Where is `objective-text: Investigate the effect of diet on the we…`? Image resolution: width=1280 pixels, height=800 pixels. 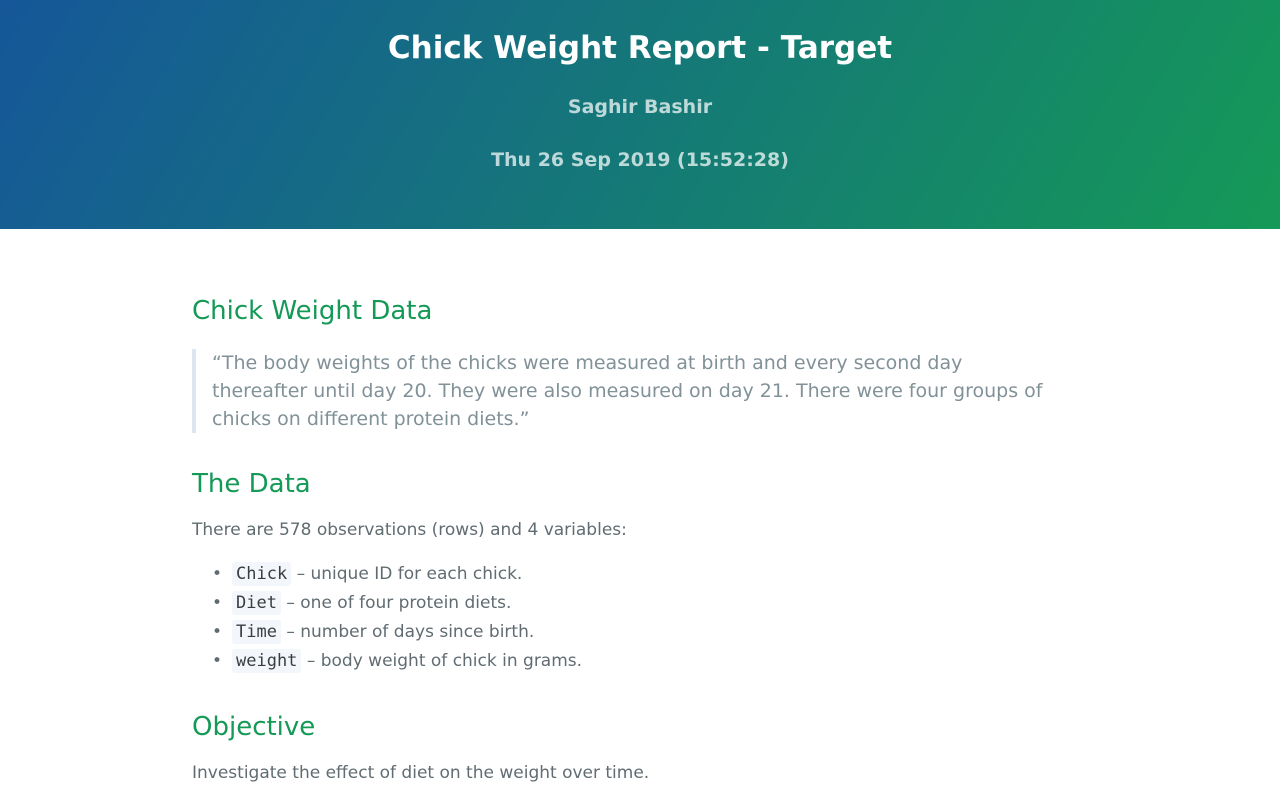 objective-text: Investigate the effect of diet on the we… is located at coordinates (421, 773).